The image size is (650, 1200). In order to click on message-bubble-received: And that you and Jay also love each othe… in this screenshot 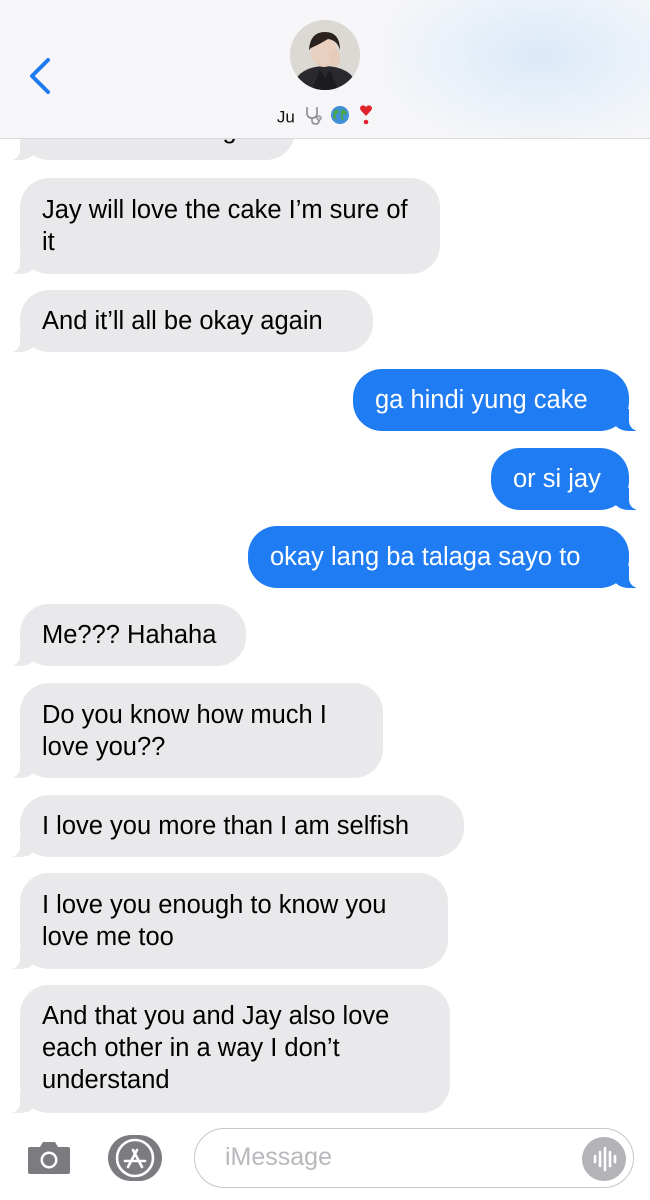, I will do `click(229, 1049)`.